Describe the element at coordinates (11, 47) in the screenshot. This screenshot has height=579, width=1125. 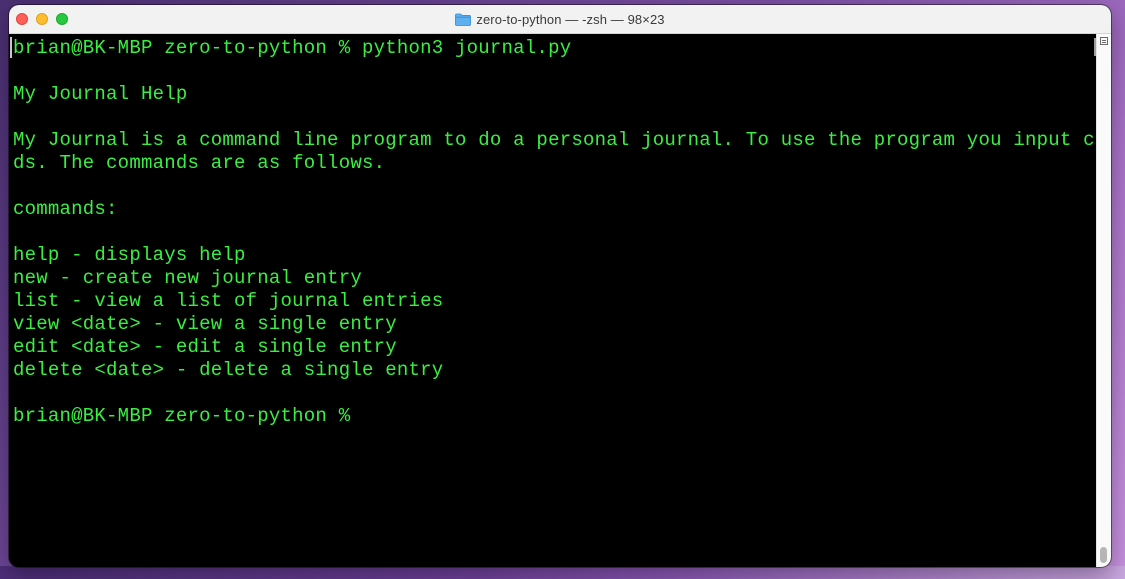
I see `mark-bracket-left` at that location.